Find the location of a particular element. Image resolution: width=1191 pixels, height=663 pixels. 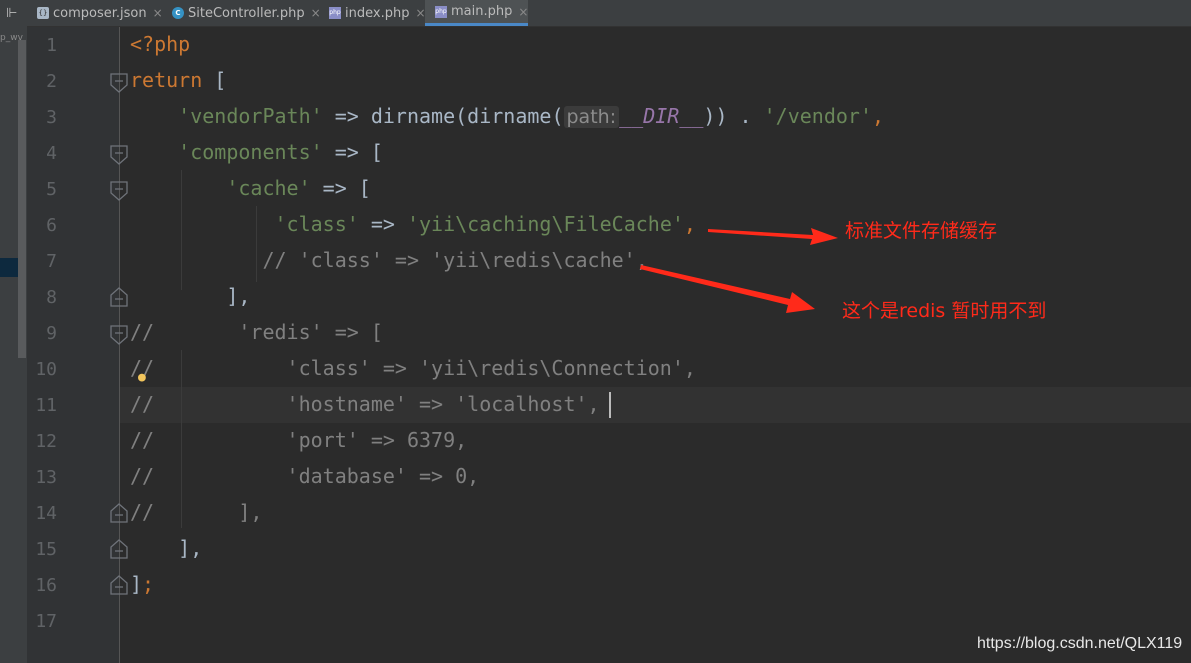

watermark: https://blog.csdn.net/QLX119 is located at coordinates (1080, 643).